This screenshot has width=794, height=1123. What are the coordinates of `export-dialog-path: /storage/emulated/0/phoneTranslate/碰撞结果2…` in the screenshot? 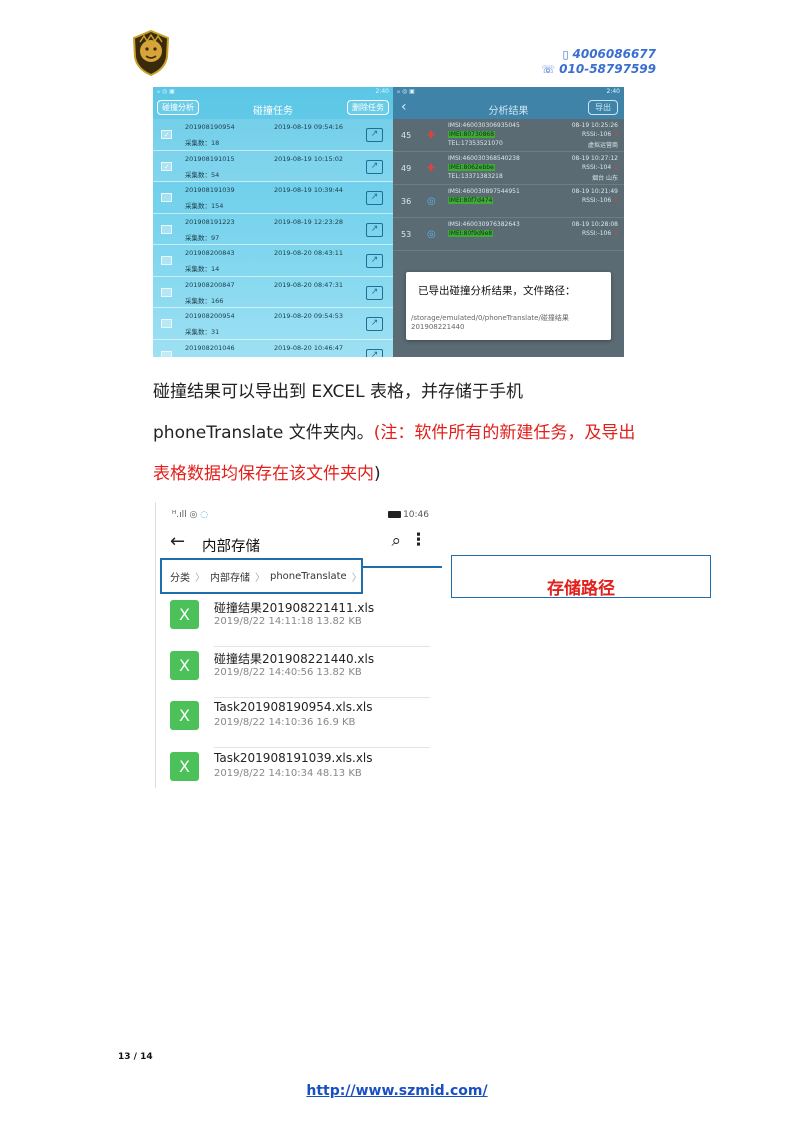 It's located at (490, 322).